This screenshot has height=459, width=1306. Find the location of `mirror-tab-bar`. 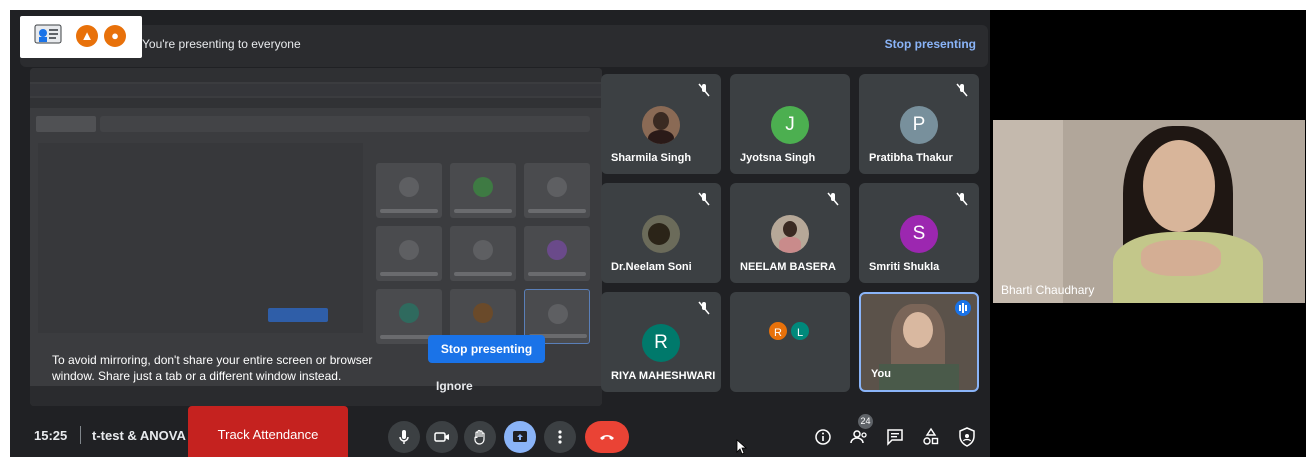

mirror-tab-bar is located at coordinates (316, 75).